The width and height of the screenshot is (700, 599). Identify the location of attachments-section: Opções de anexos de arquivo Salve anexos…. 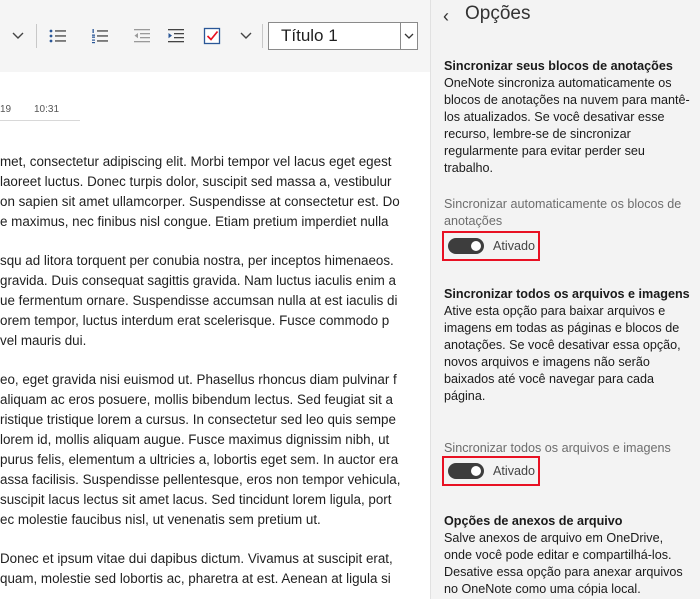
(569, 555).